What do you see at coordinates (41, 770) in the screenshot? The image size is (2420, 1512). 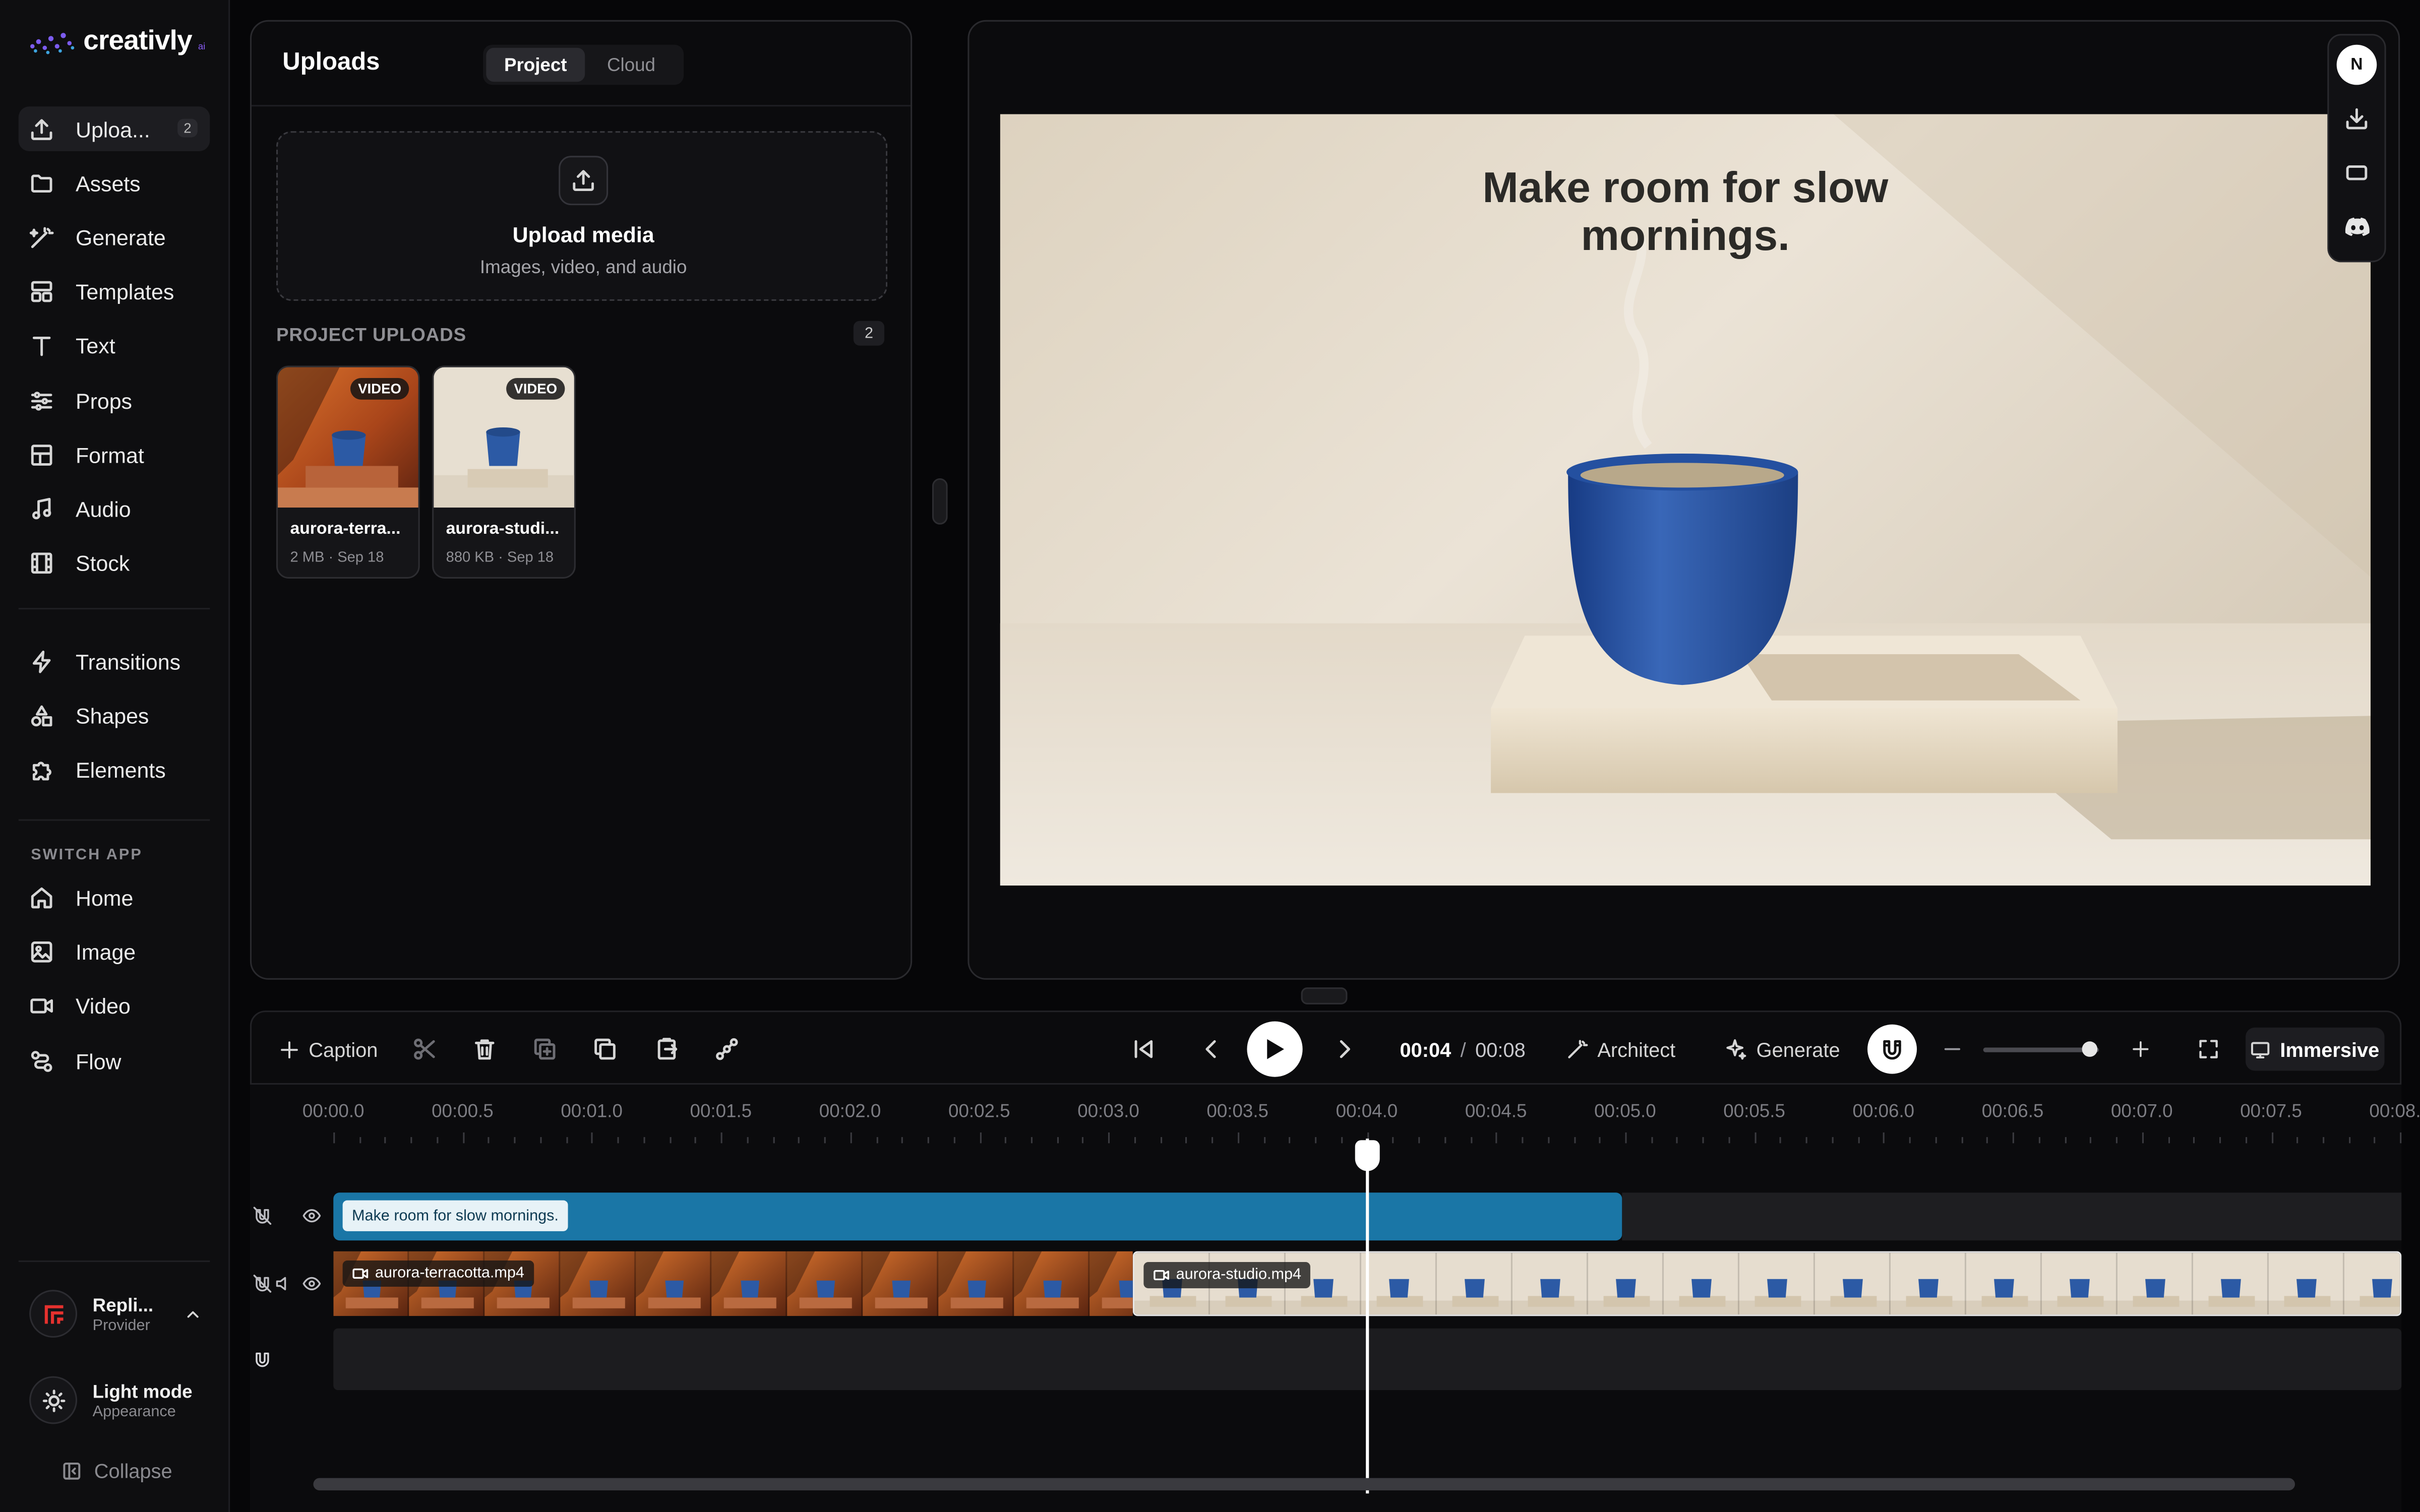 I see `puzzle-icon` at bounding box center [41, 770].